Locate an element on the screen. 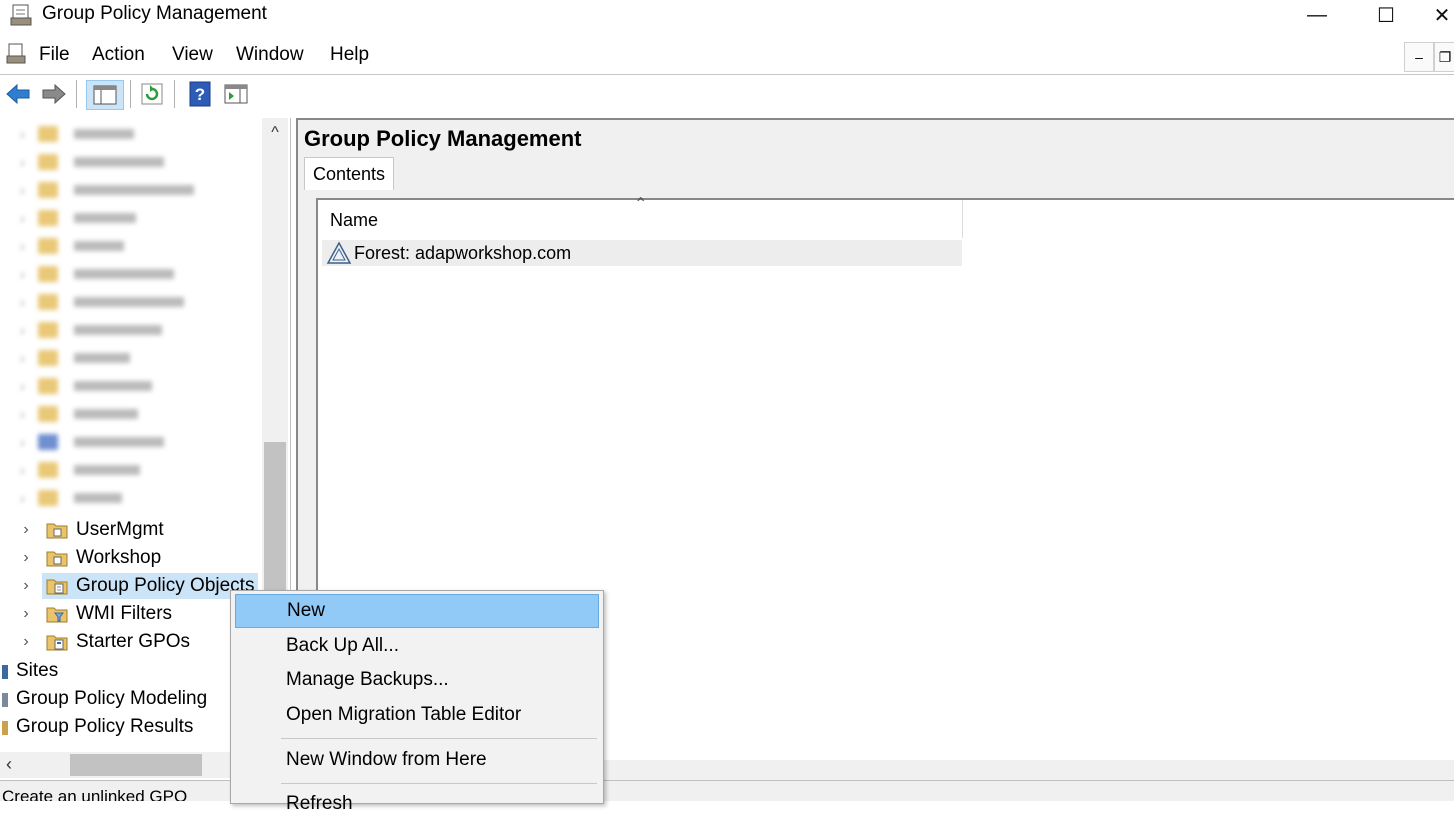 The height and width of the screenshot is (821, 1454). menu-item-label: New is located at coordinates (306, 610).